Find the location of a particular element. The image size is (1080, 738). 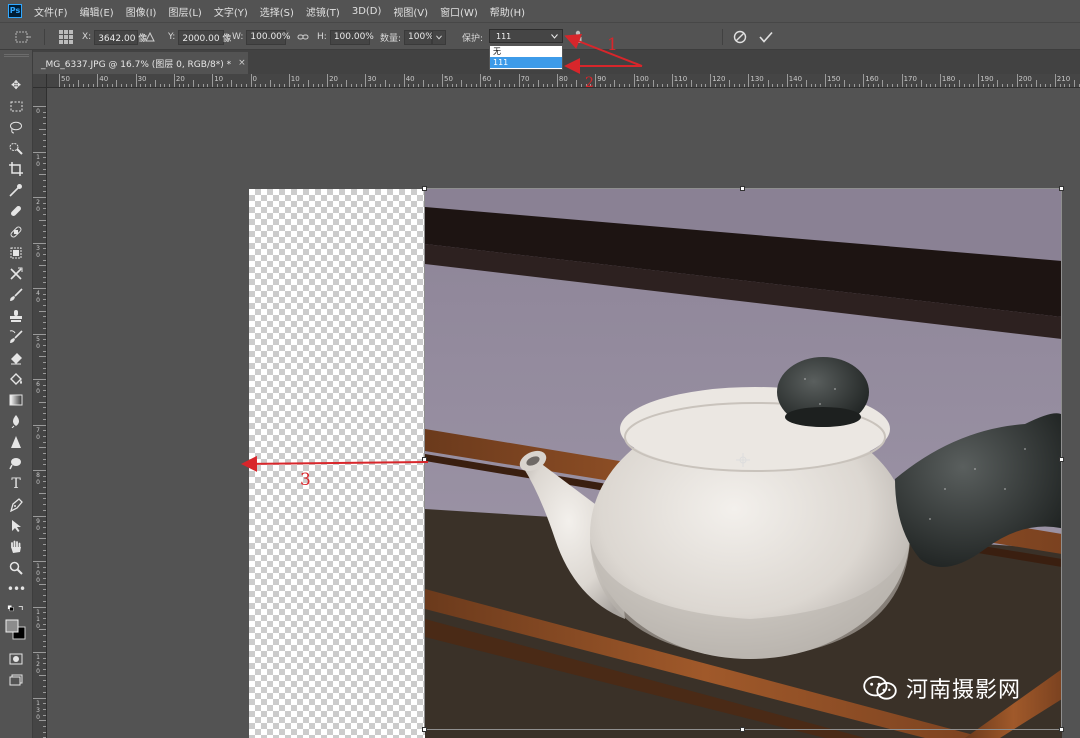

w-field: 100.00% is located at coordinates (268, 37).